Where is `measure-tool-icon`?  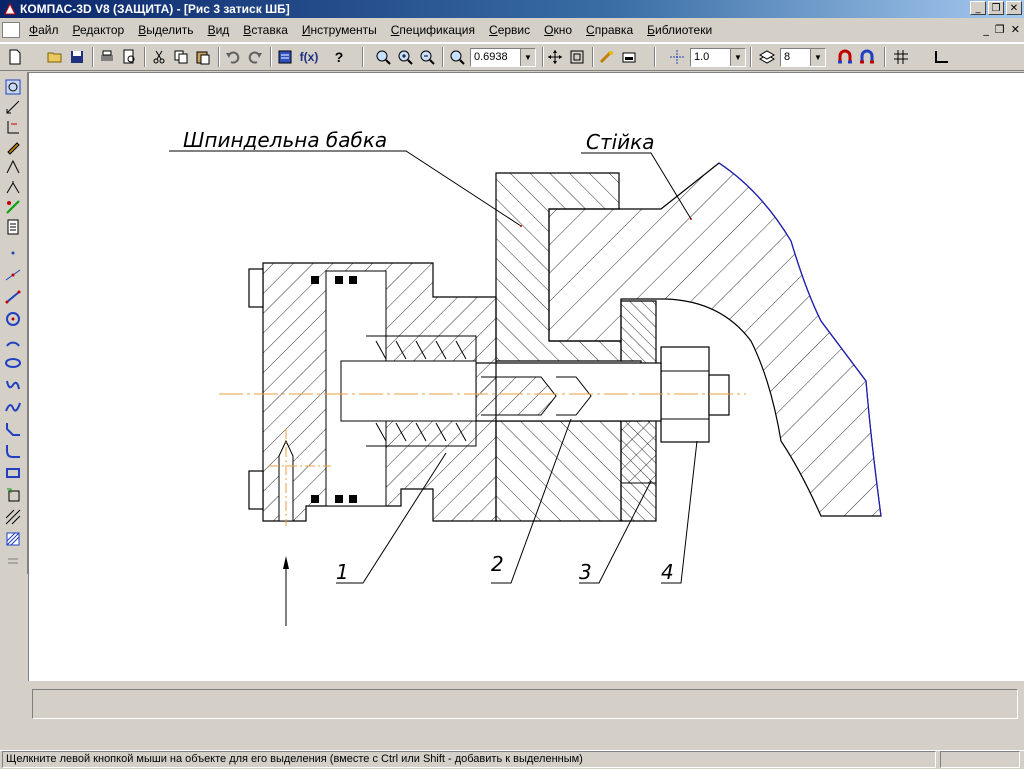
measure-tool-icon is located at coordinates (13, 187).